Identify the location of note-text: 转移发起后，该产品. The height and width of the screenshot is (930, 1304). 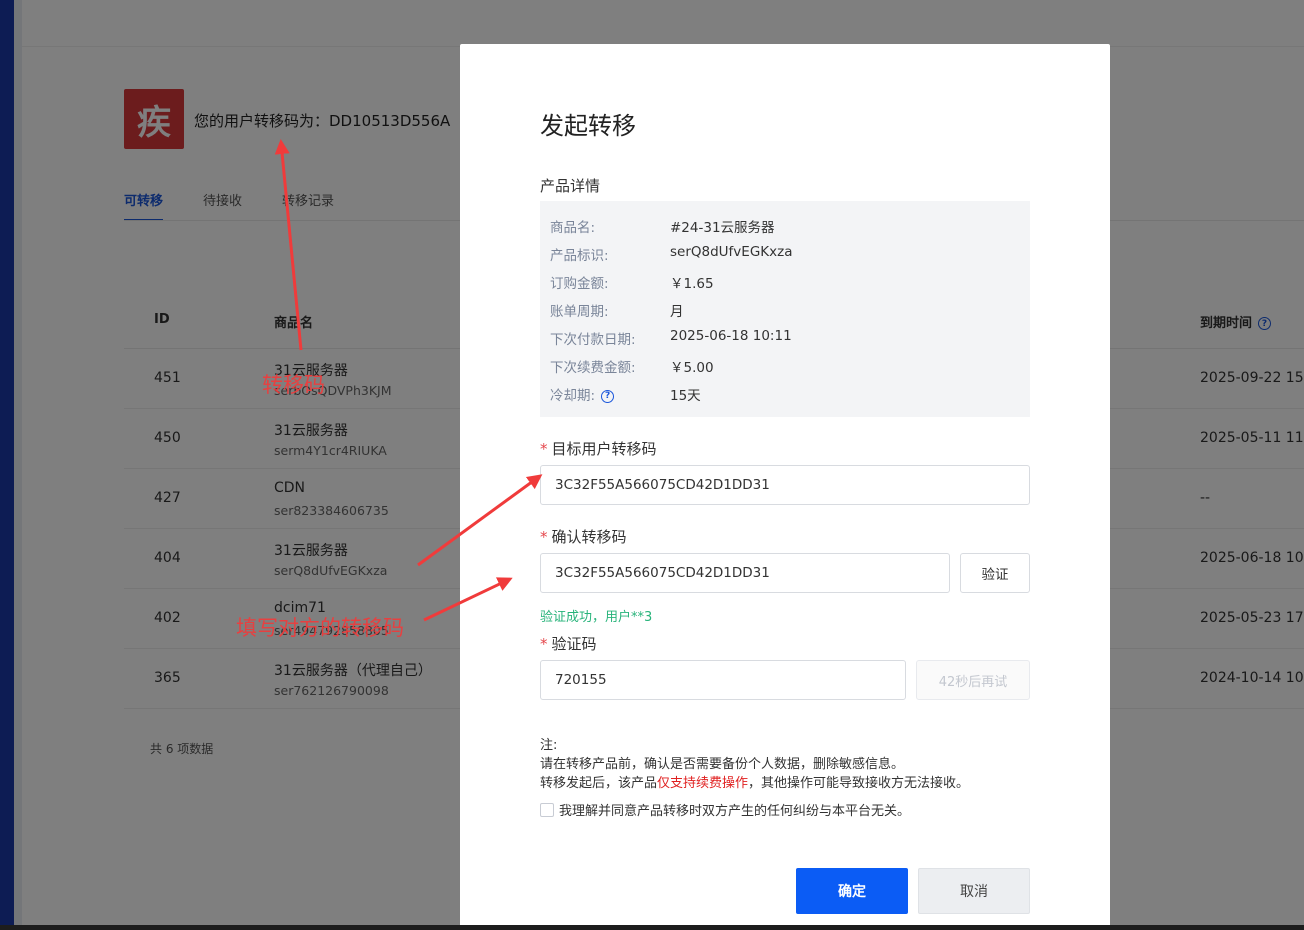
(599, 783).